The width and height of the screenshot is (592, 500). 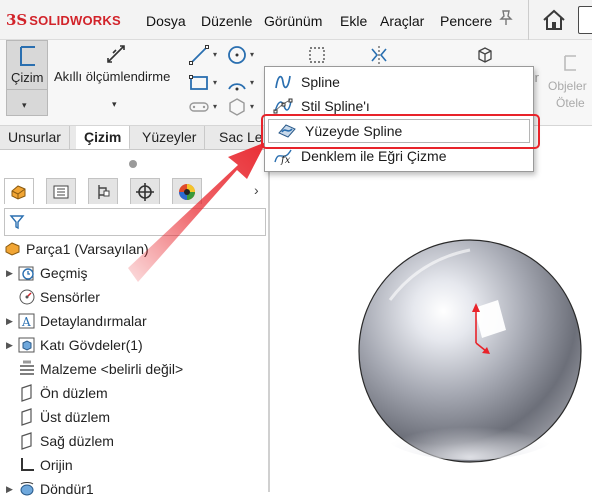 What do you see at coordinates (56, 465) in the screenshot?
I see `tree-item-label: Orijin` at bounding box center [56, 465].